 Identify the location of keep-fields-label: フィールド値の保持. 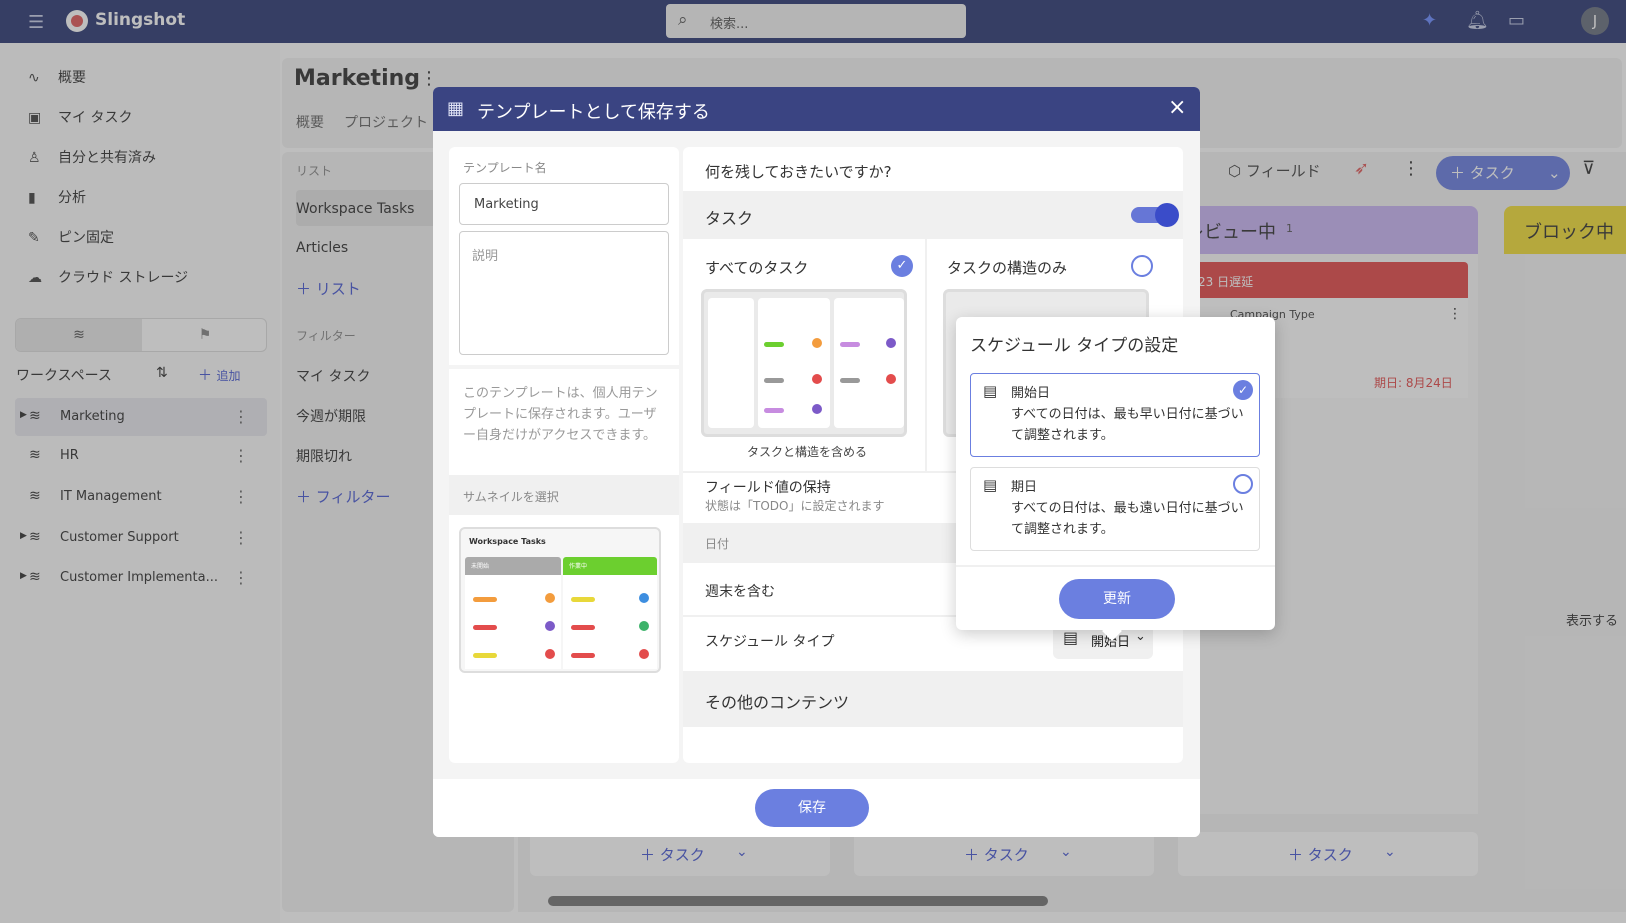
(768, 488).